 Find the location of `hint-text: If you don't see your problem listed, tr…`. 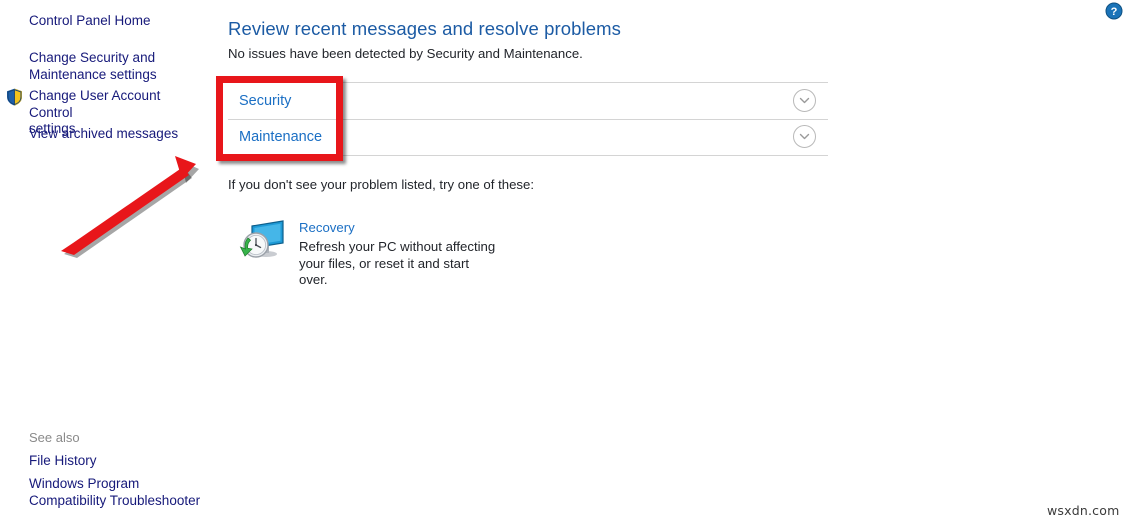

hint-text: If you don't see your problem listed, tr… is located at coordinates (381, 184).